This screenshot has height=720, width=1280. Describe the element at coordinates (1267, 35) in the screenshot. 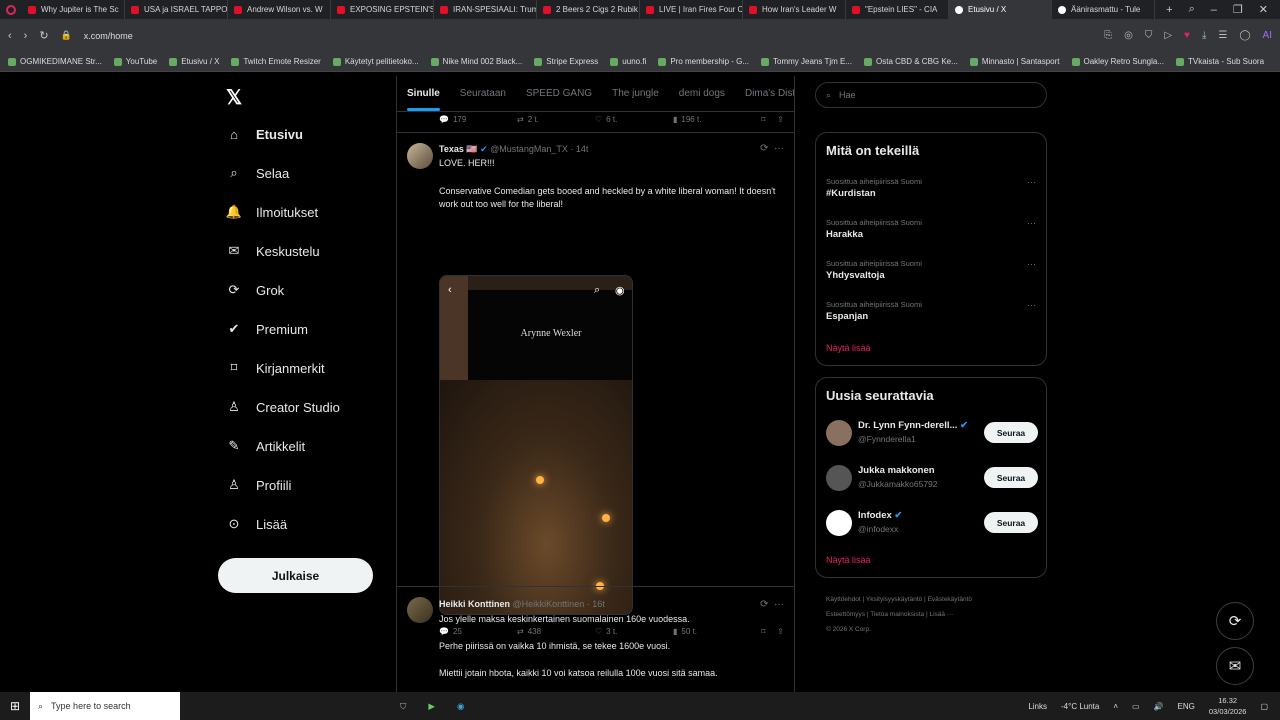

I see `ai-icon: AI` at that location.